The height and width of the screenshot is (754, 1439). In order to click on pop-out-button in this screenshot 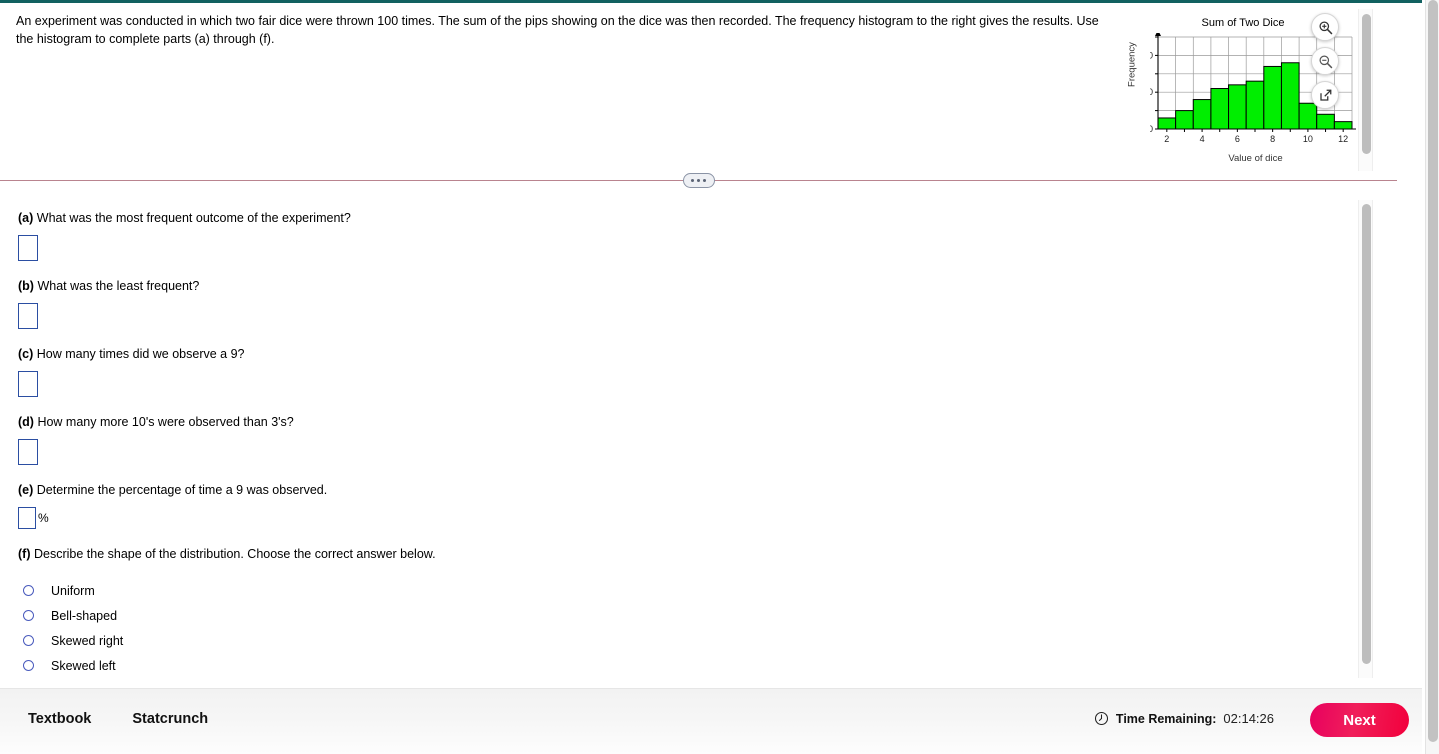, I will do `click(1325, 95)`.